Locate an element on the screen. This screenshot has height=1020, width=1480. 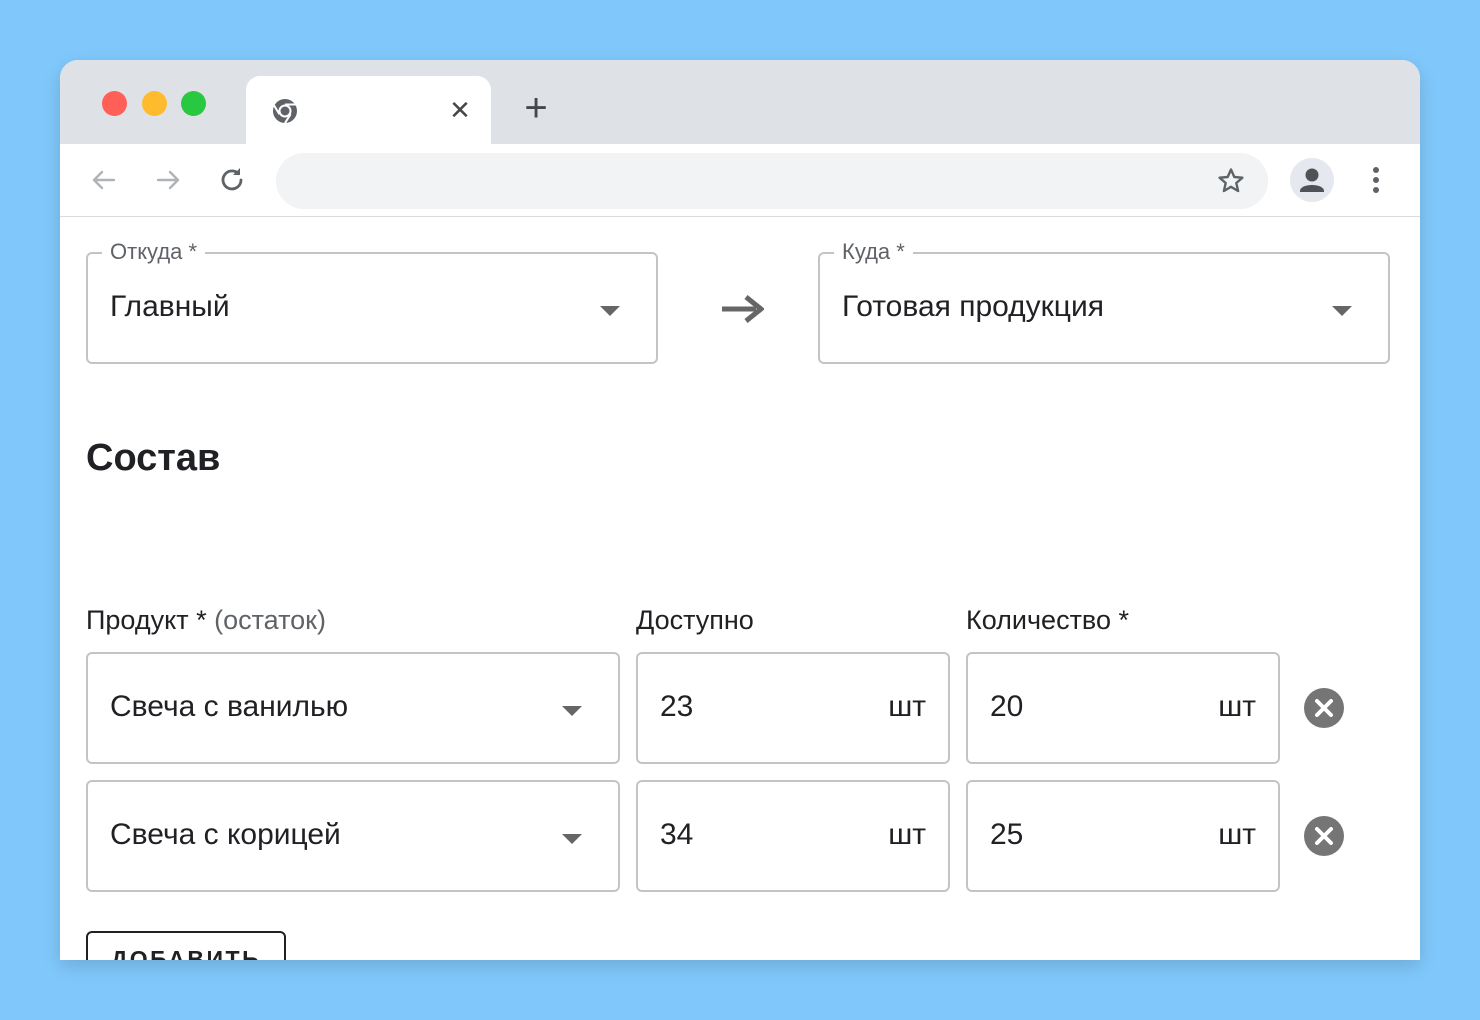
product-column-label: Продукт * (остаток) is located at coordinates (206, 620).